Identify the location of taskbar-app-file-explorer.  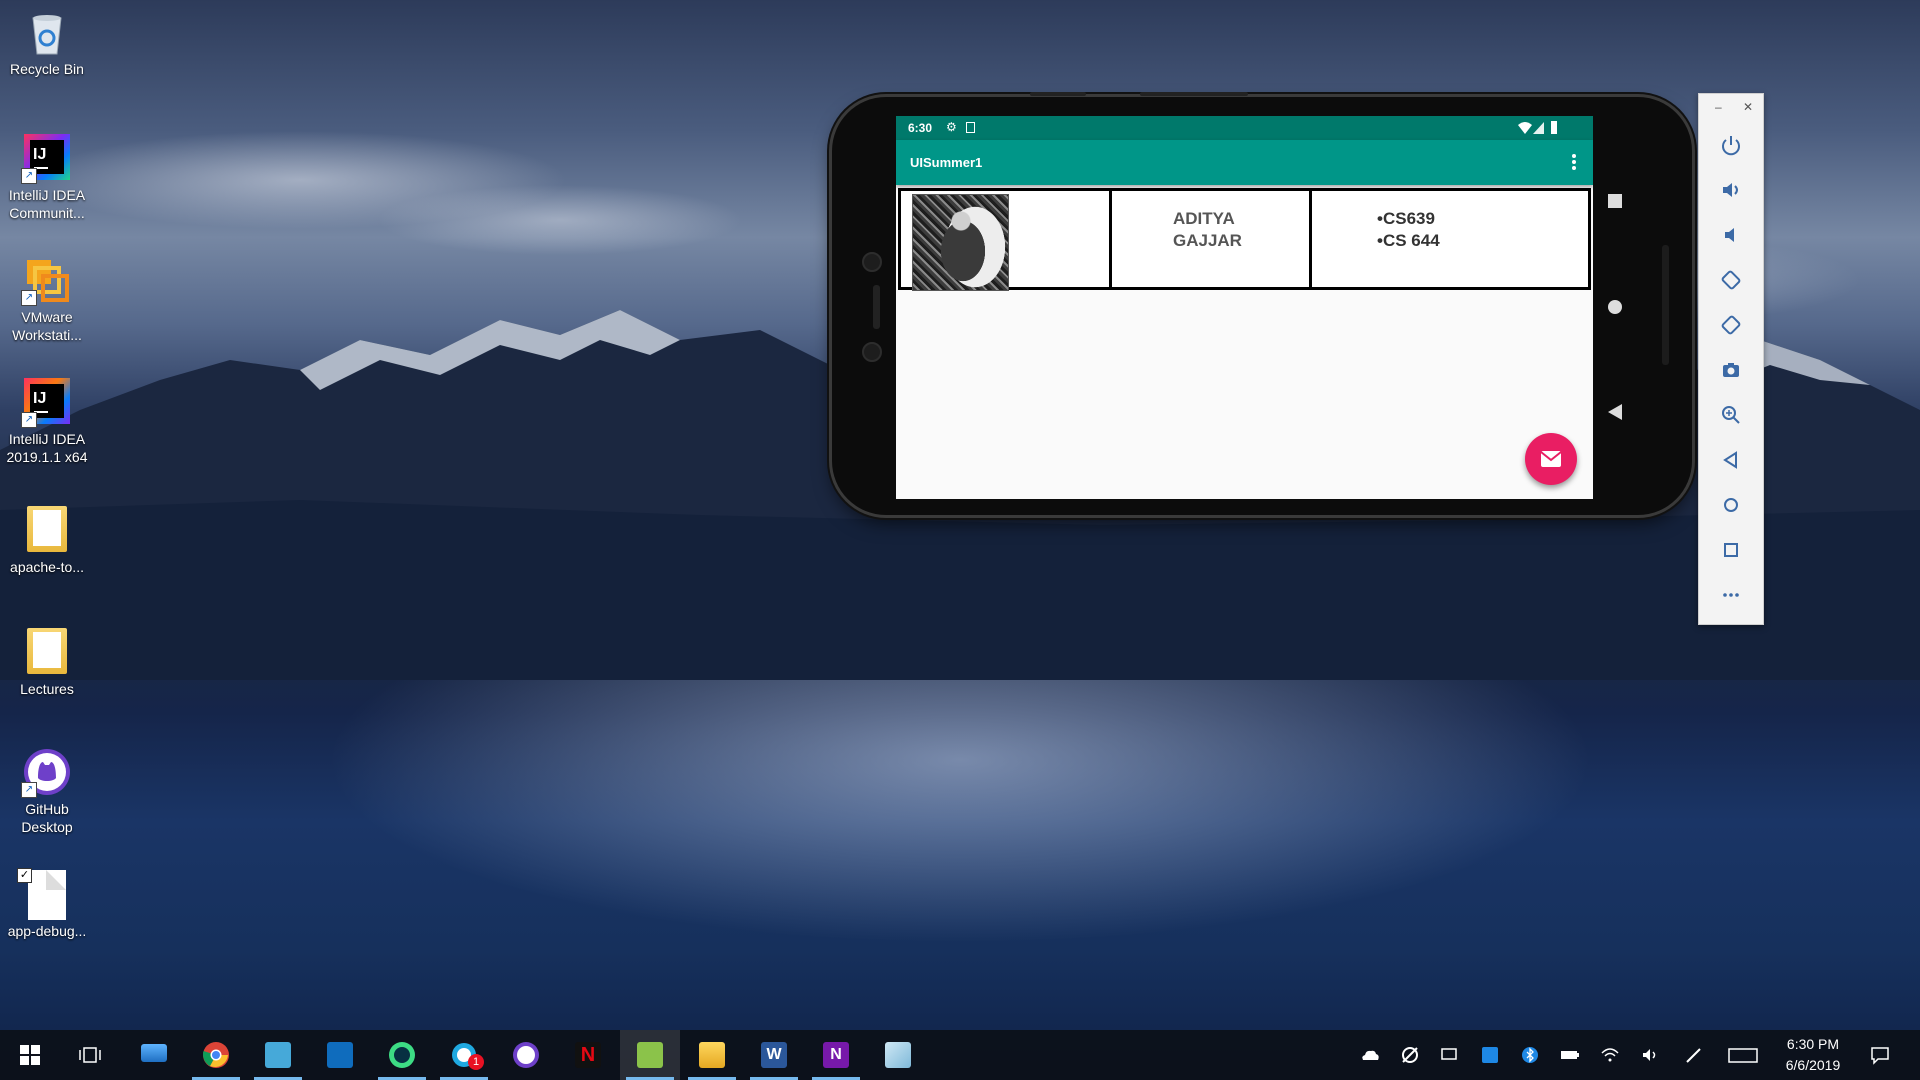
(712, 1055).